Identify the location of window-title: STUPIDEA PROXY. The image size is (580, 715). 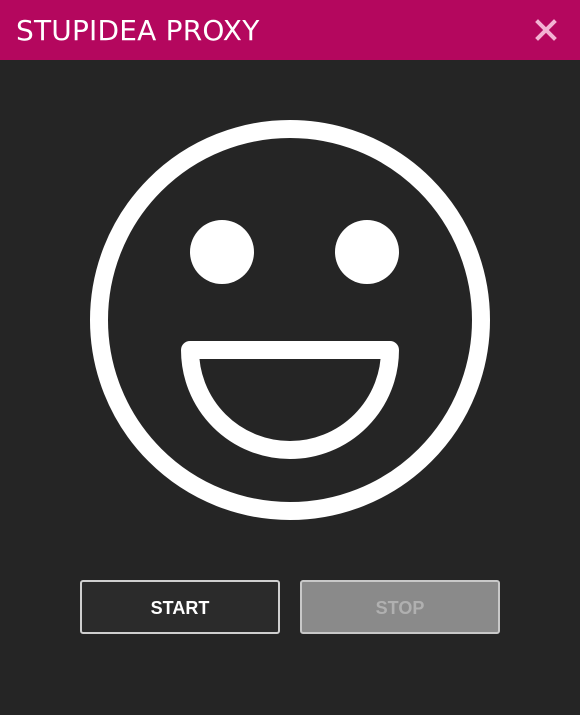
(138, 30).